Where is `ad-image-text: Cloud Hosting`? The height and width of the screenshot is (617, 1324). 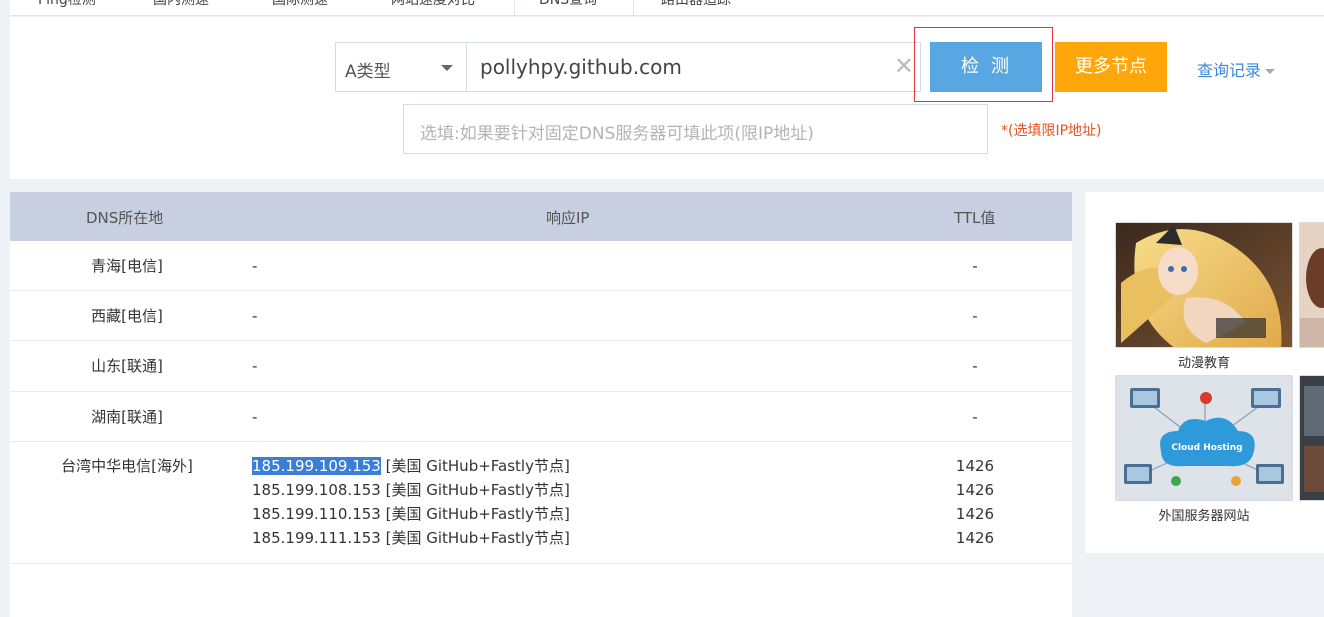 ad-image-text: Cloud Hosting is located at coordinates (1206, 448).